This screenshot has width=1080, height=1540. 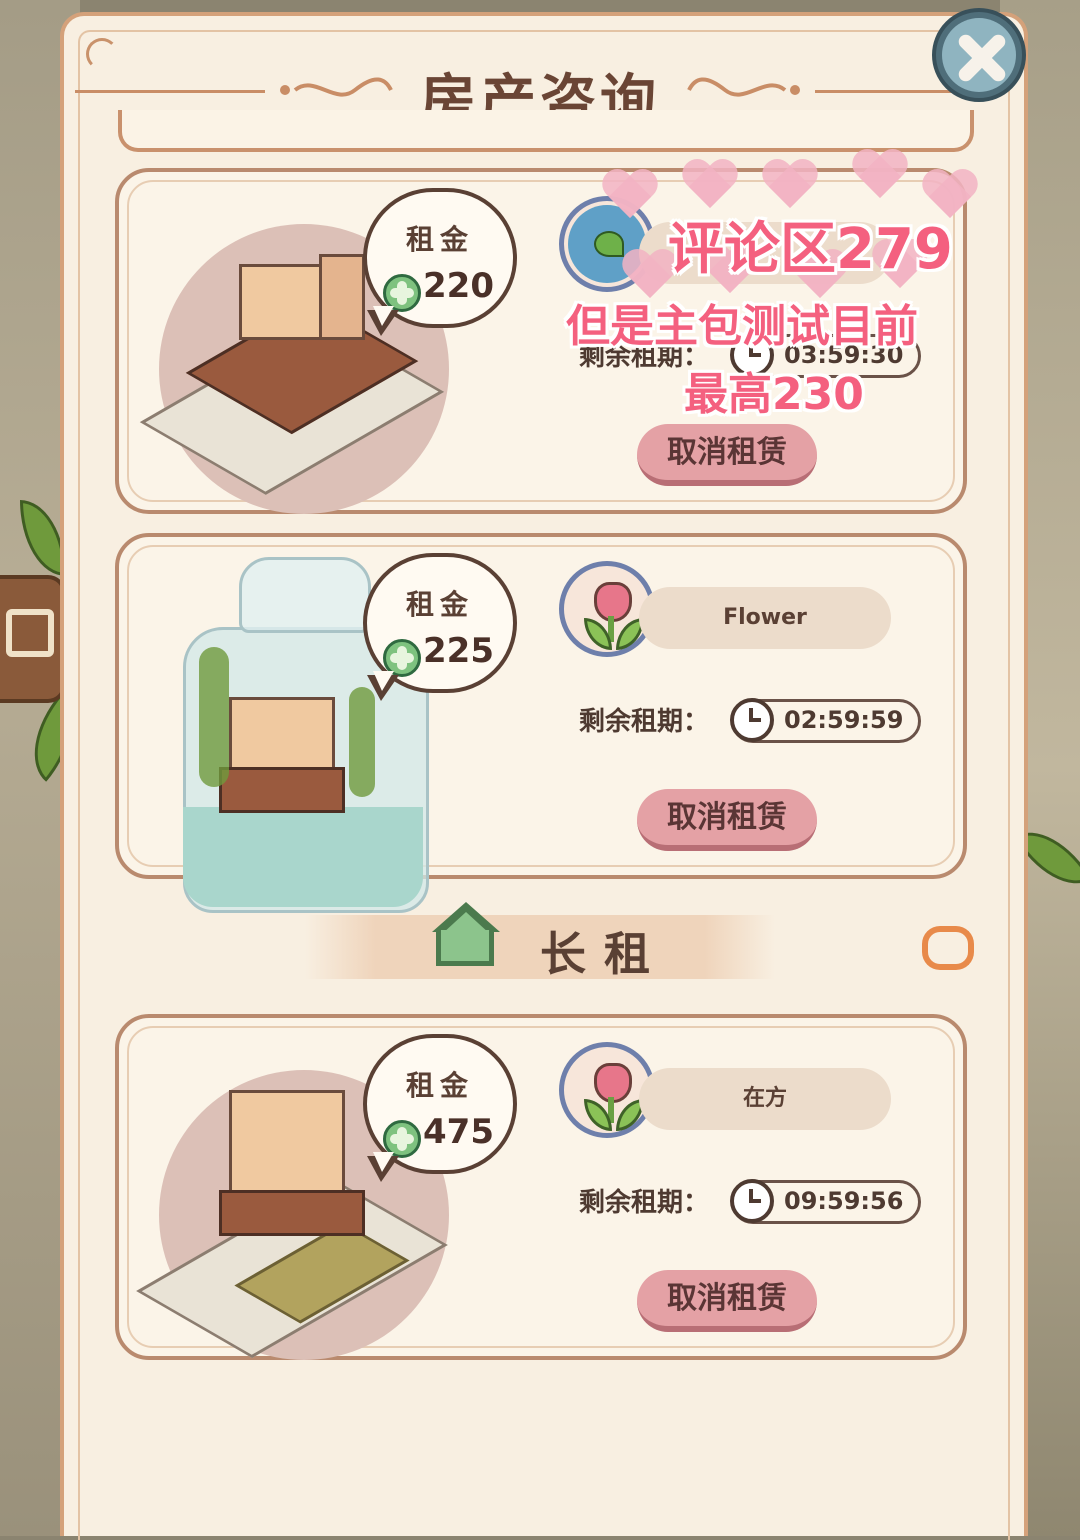 What do you see at coordinates (765, 618) in the screenshot?
I see `tenant-name: Flower` at bounding box center [765, 618].